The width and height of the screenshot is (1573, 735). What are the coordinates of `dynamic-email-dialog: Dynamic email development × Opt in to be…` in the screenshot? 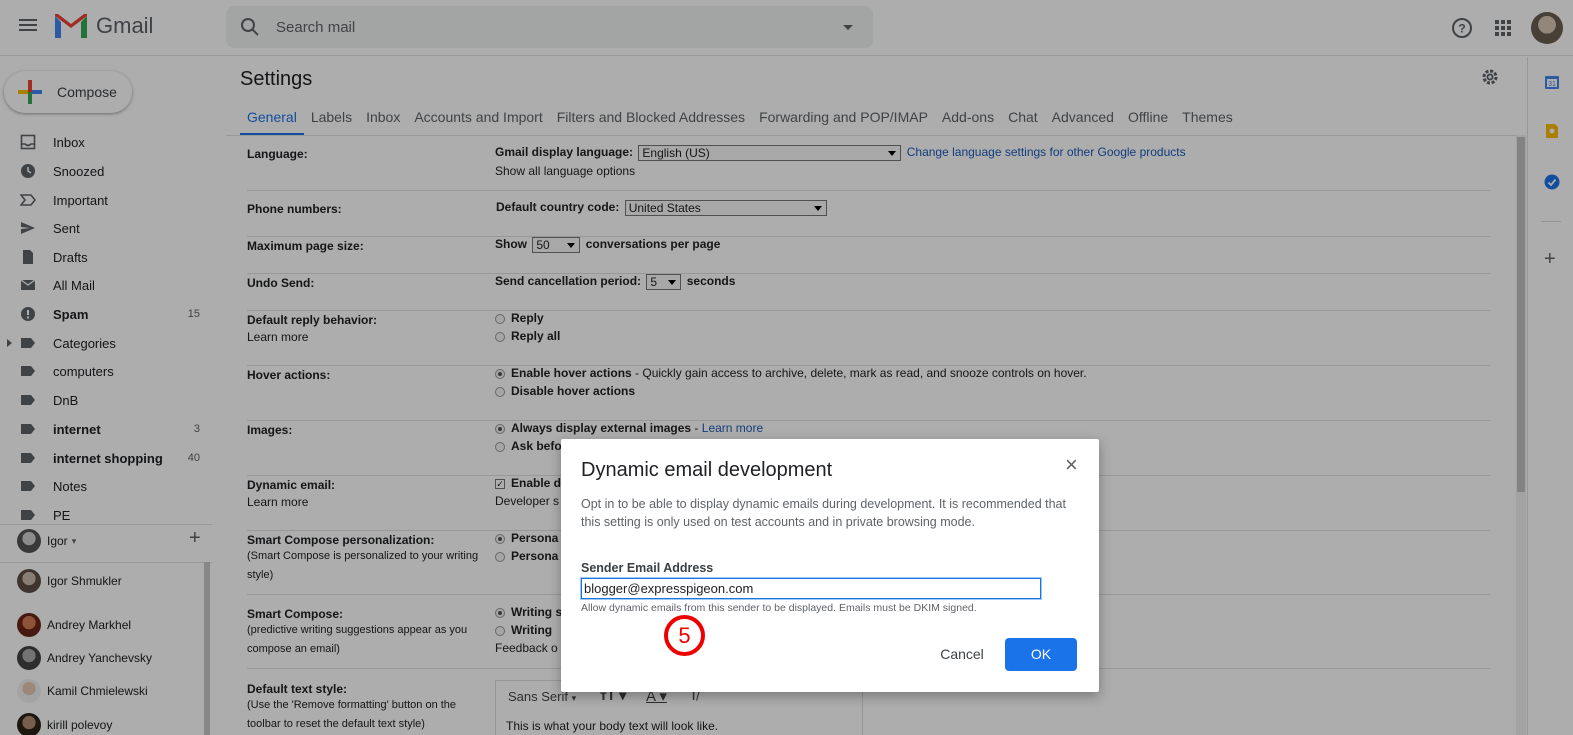 It's located at (830, 565).